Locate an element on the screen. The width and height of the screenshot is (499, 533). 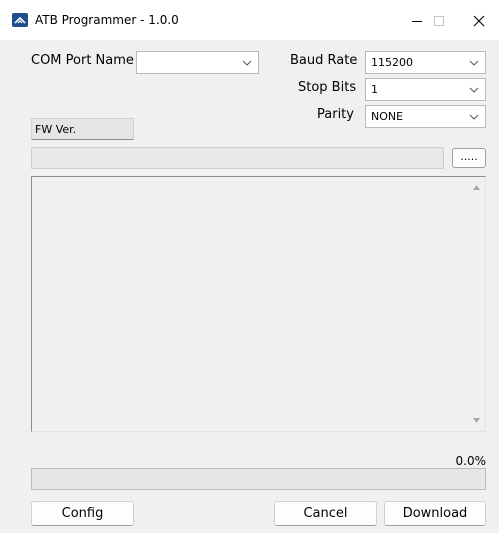
close-icon is located at coordinates (479, 21).